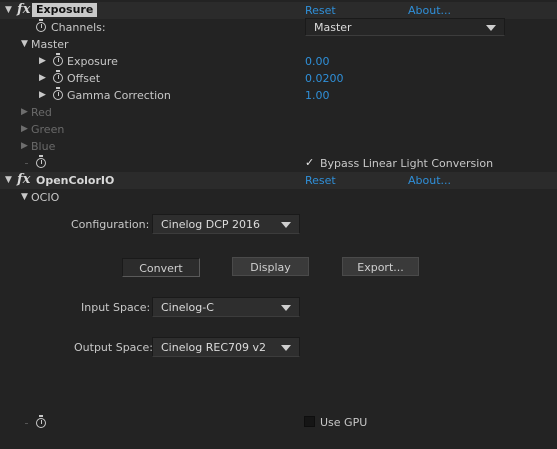 This screenshot has height=449, width=557. I want to click on channels-label: Channels:, so click(78, 27).